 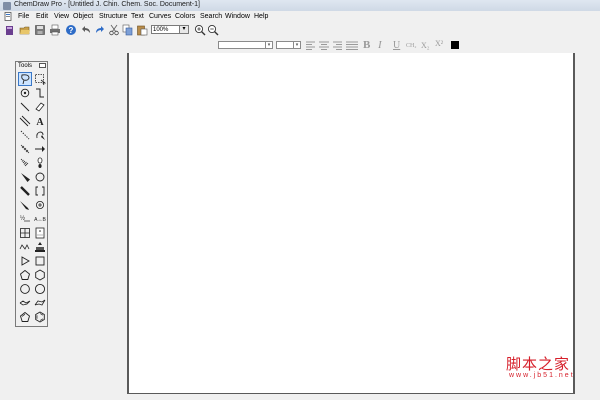 What do you see at coordinates (42, 17) in the screenshot?
I see `menu-edit: Edit` at bounding box center [42, 17].